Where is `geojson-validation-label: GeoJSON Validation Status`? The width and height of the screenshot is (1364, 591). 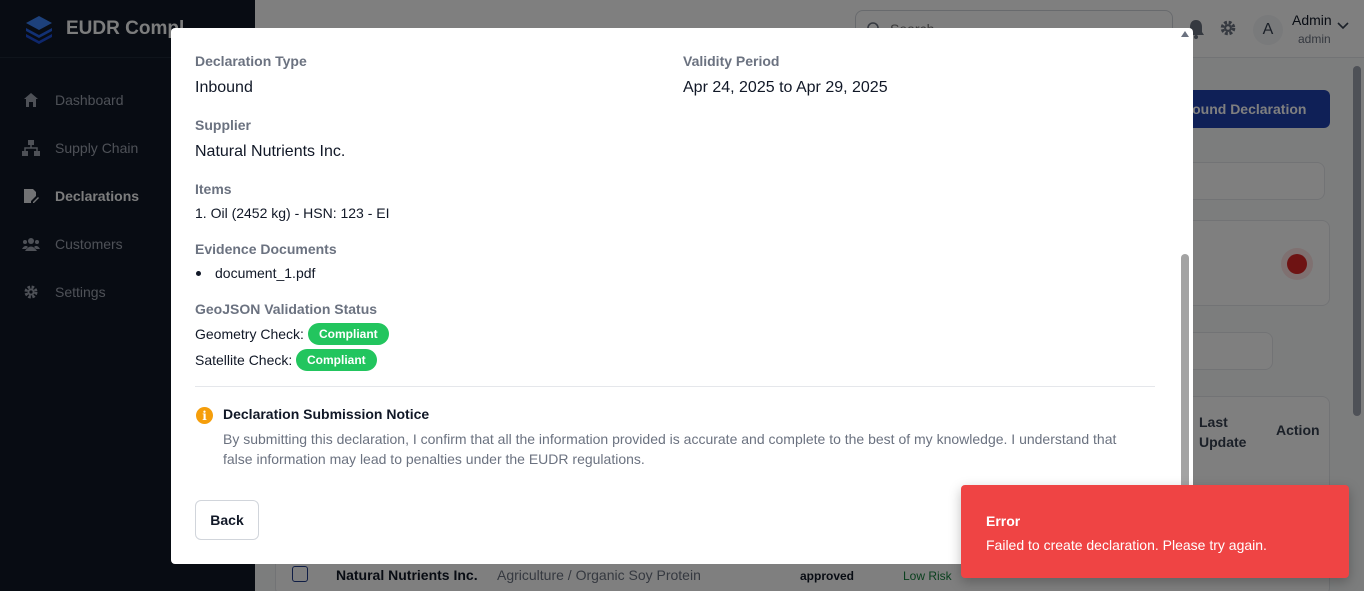
geojson-validation-label: GeoJSON Validation Status is located at coordinates (286, 309).